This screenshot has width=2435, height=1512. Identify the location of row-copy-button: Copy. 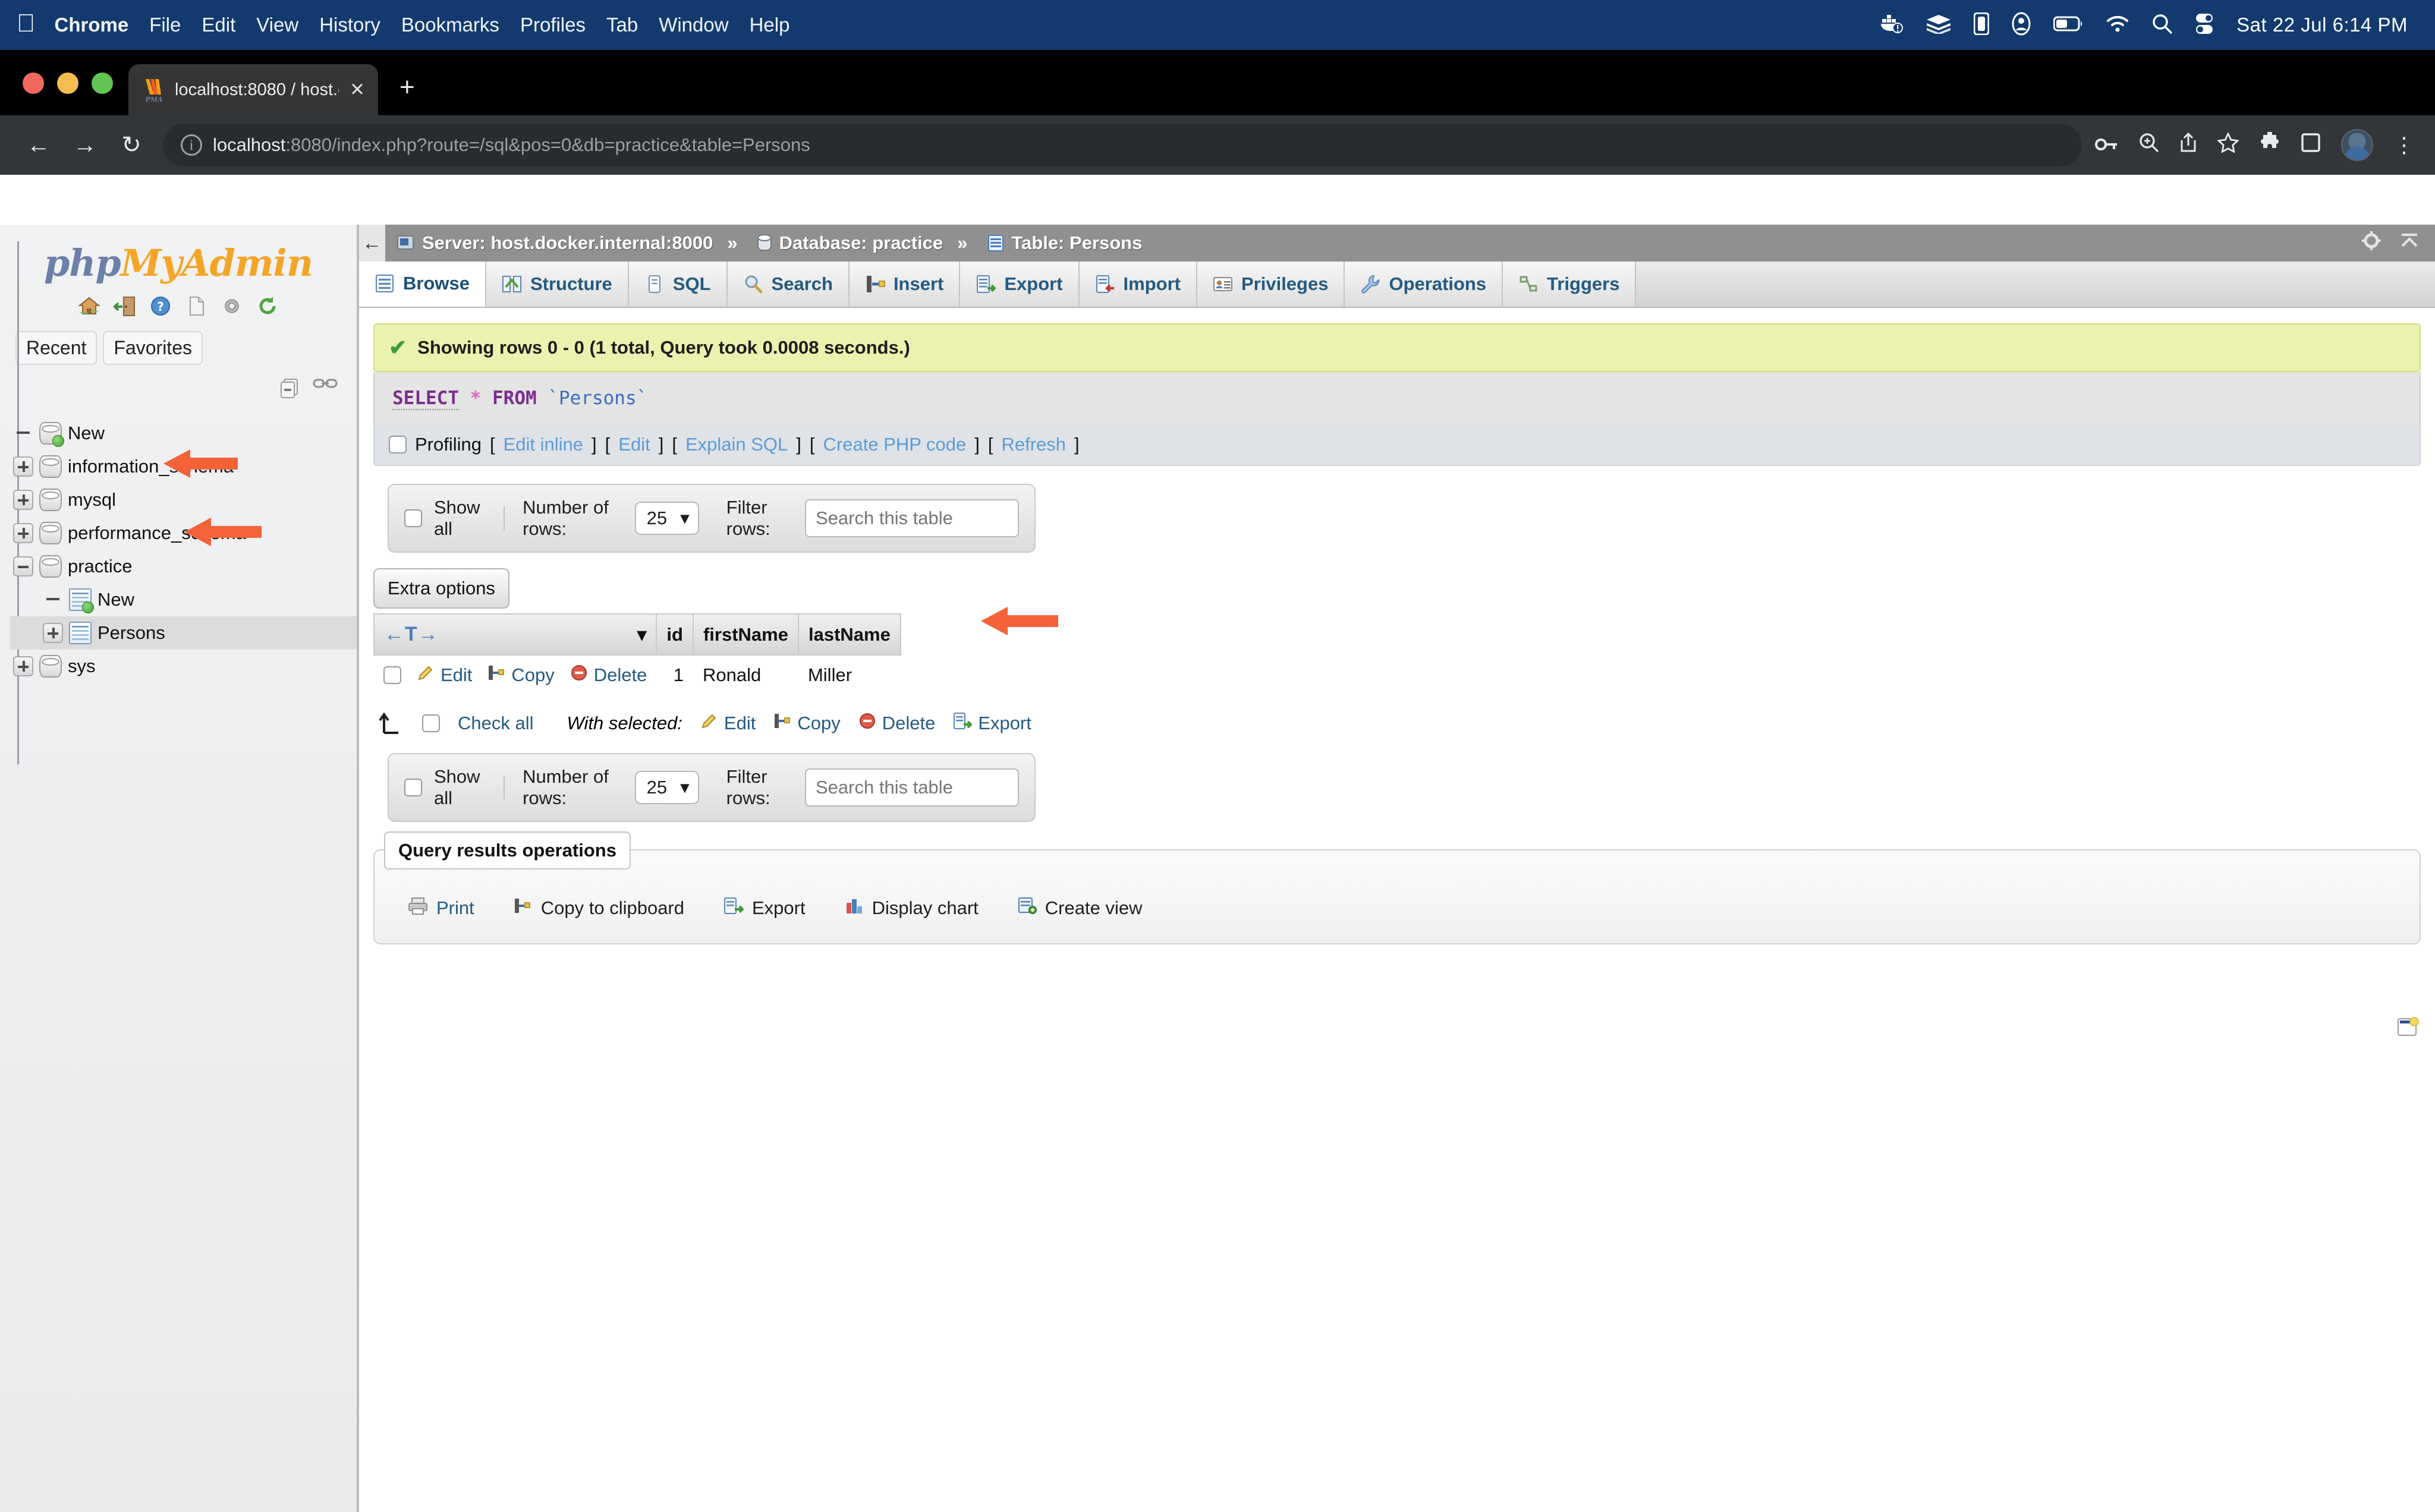
(521, 675).